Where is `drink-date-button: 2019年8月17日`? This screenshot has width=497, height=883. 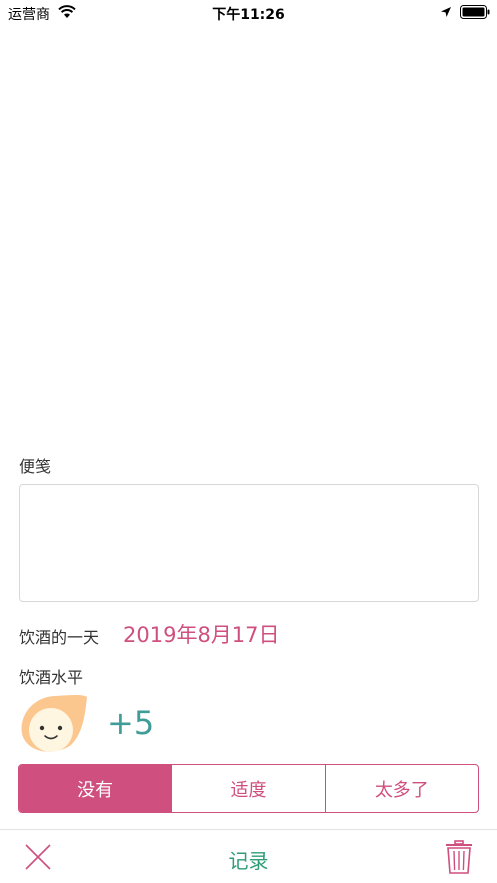
drink-date-button: 2019年8月17日 is located at coordinates (201, 634).